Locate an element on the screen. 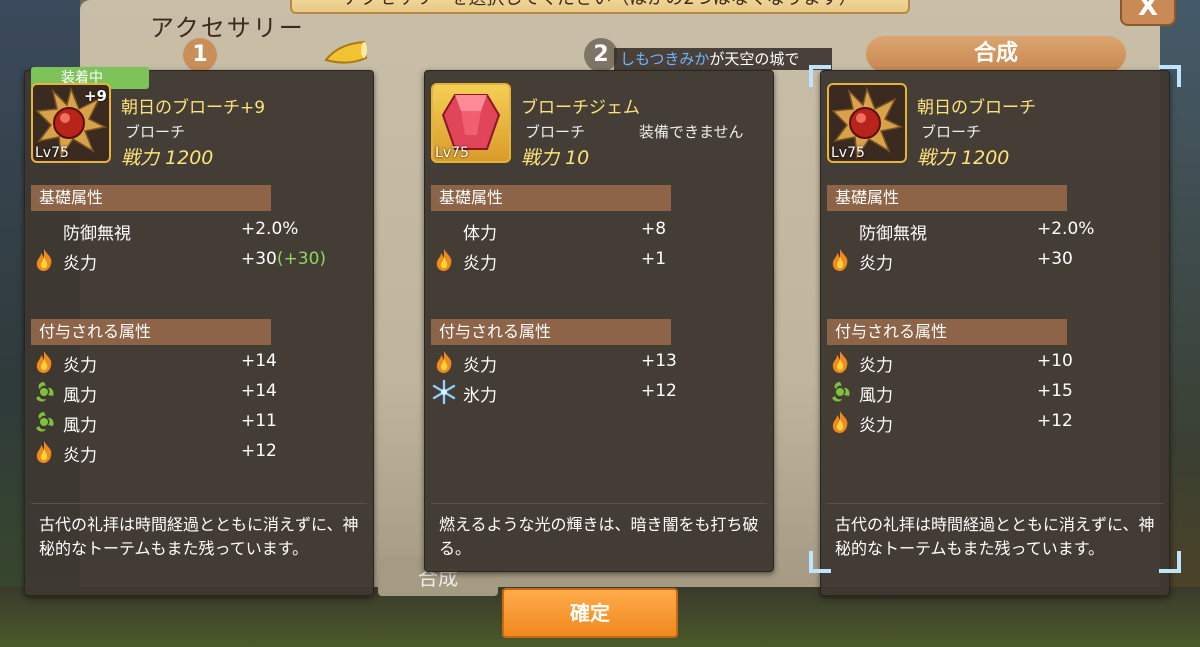  ice-icon is located at coordinates (444, 392).